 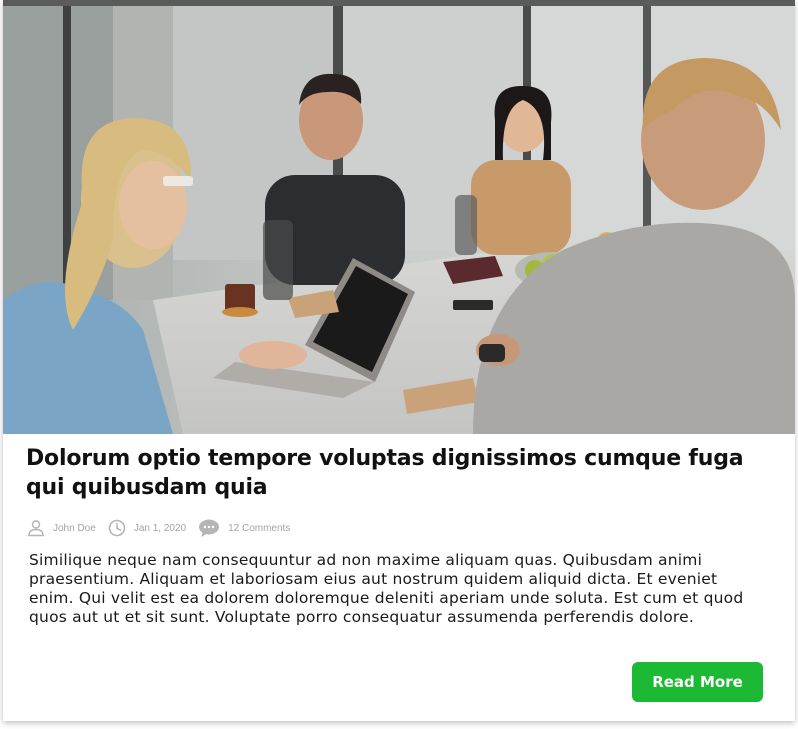 What do you see at coordinates (697, 682) in the screenshot?
I see `read-more-button: Read More` at bounding box center [697, 682].